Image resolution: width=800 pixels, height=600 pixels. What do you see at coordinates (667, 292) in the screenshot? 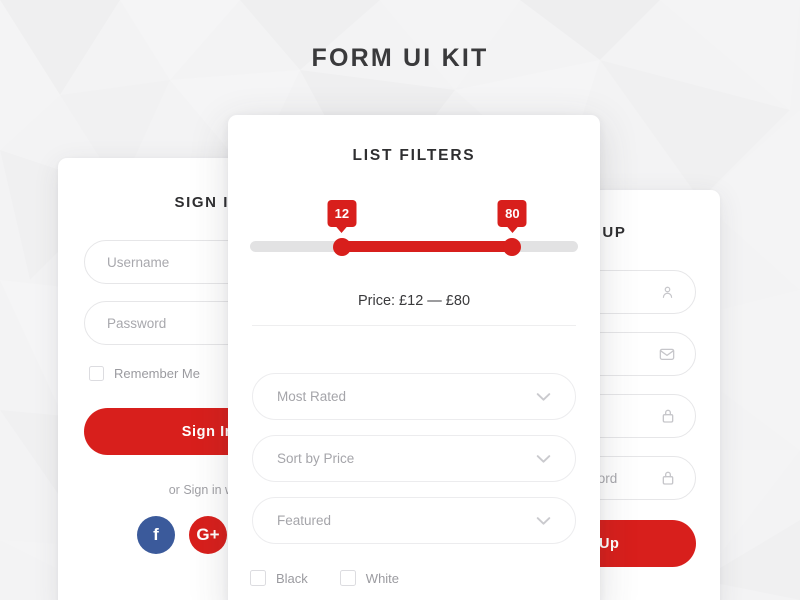
I see `user-icon` at bounding box center [667, 292].